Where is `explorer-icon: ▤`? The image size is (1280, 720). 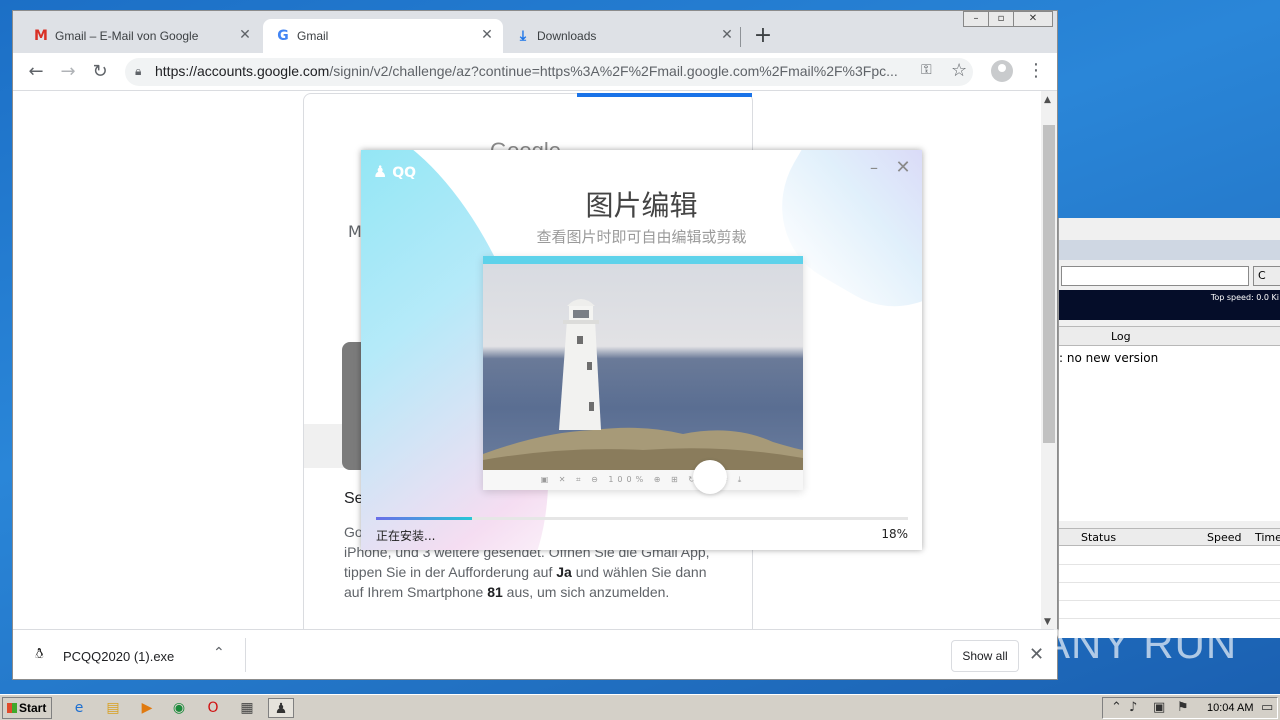
explorer-icon: ▤ is located at coordinates (113, 708).